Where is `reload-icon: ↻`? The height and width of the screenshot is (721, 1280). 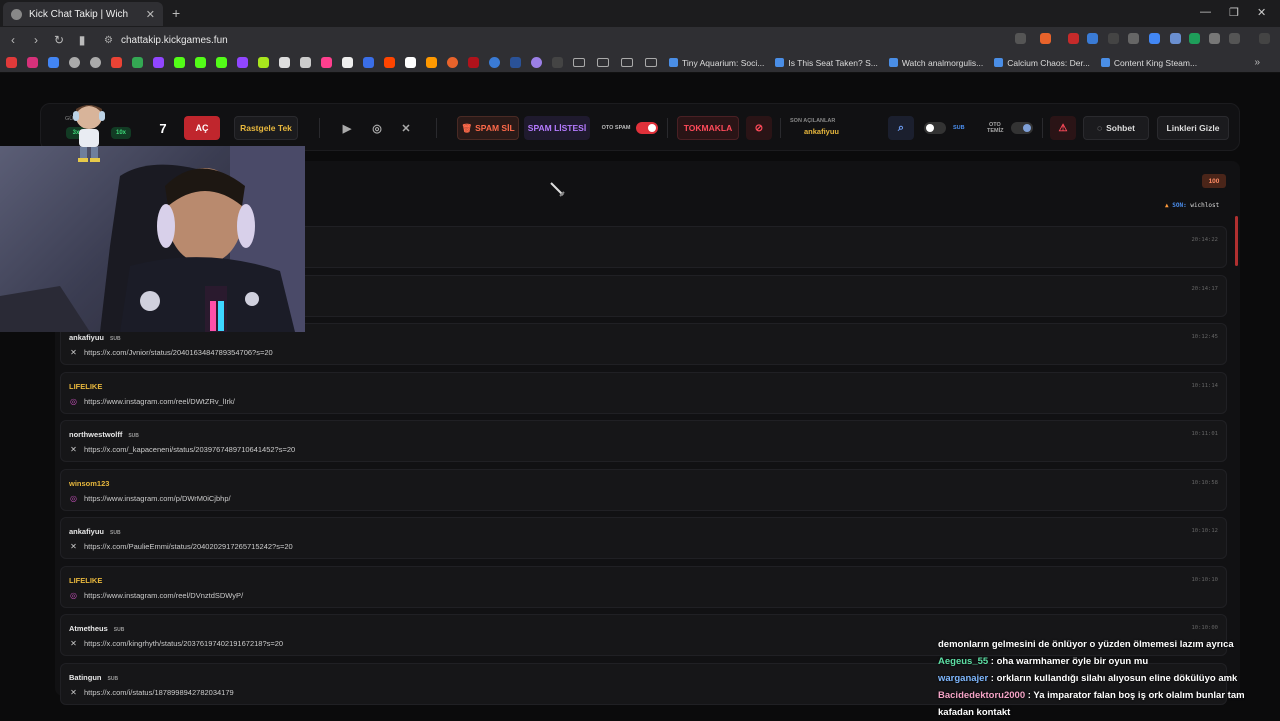 reload-icon: ↻ is located at coordinates (59, 40).